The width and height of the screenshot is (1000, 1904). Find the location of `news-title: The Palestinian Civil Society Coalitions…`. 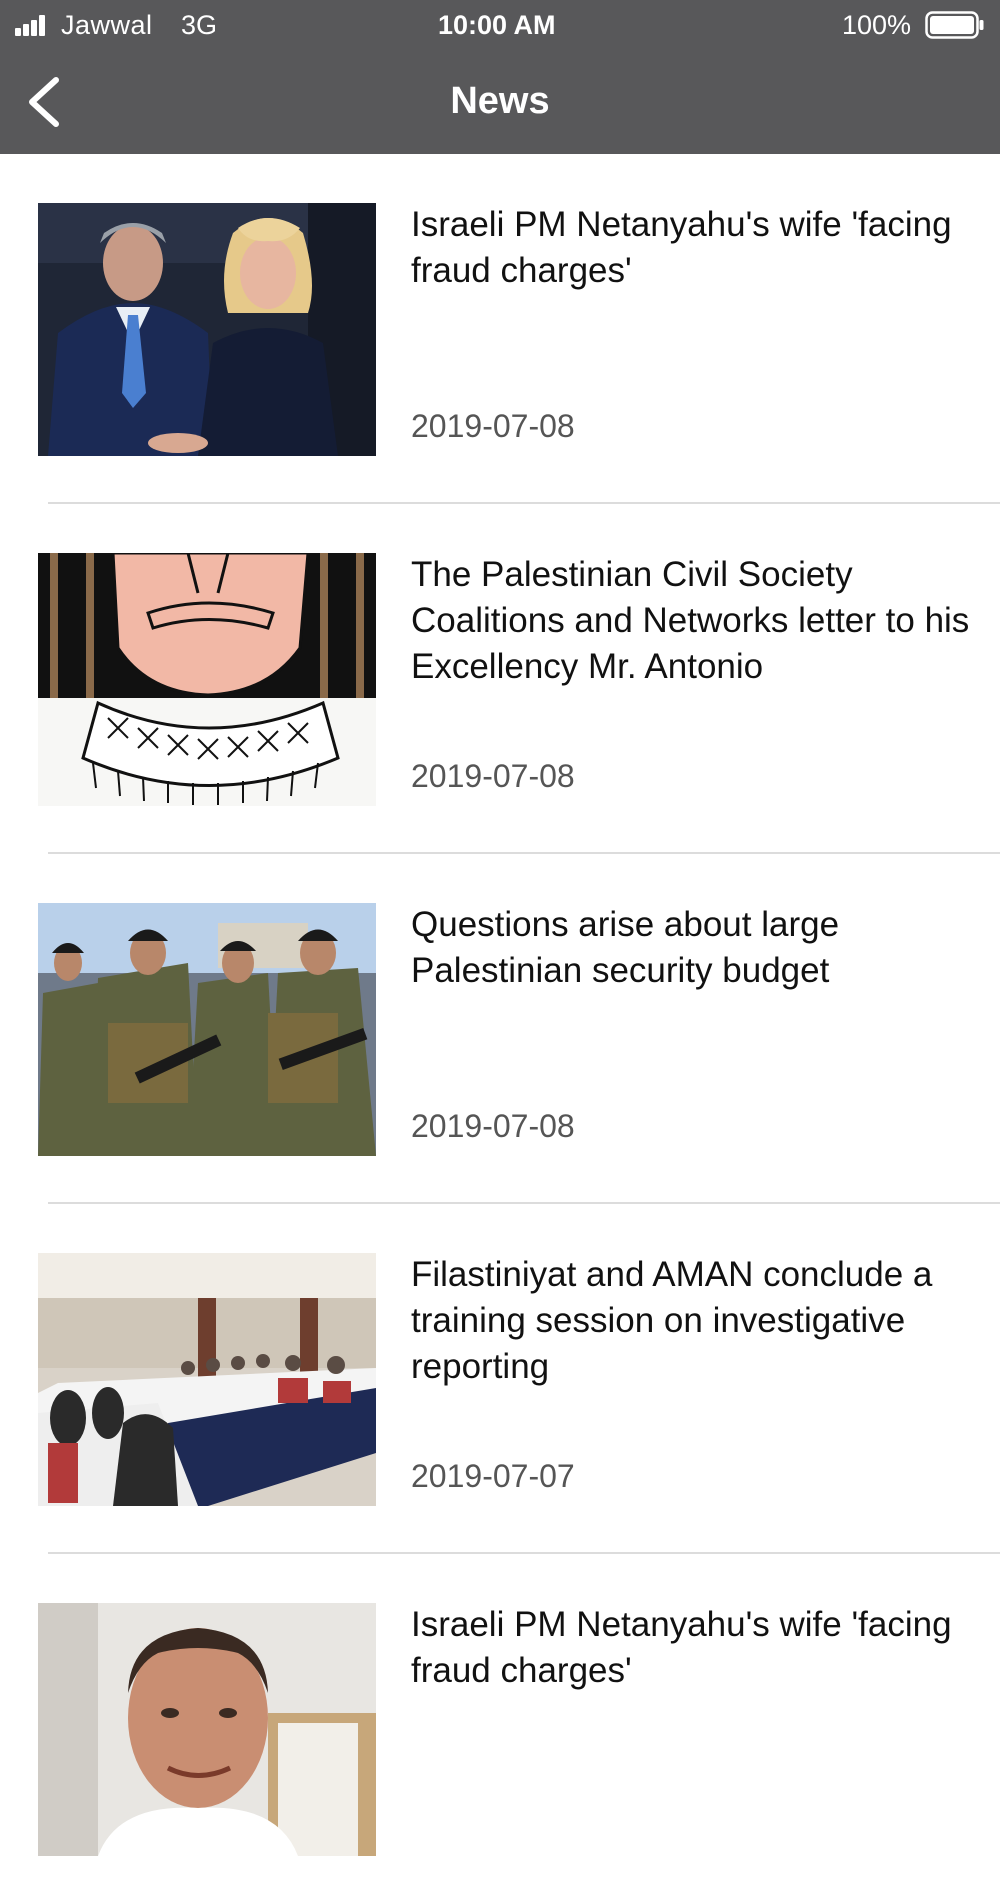

news-title: The Palestinian Civil Society Coalitions… is located at coordinates (690, 620).